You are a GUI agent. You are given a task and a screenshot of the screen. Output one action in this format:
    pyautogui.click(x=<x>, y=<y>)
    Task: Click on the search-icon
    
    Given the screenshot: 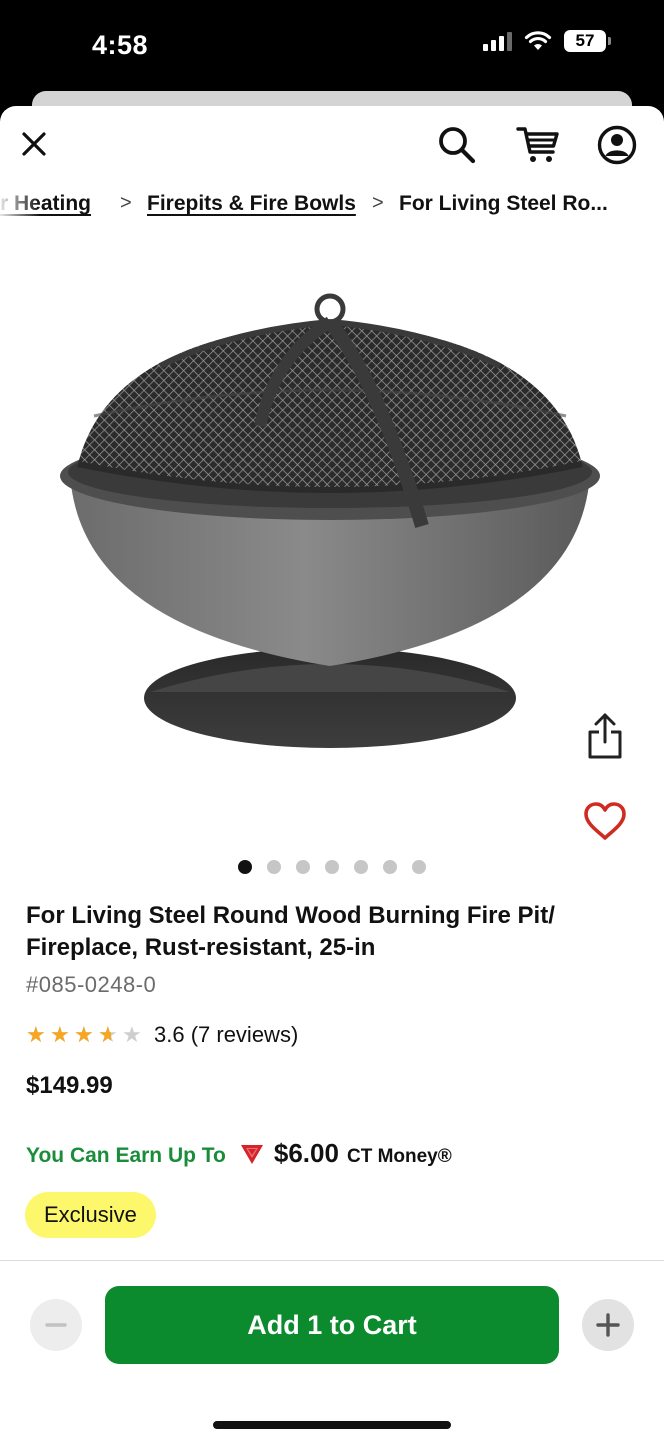 What is the action you would take?
    pyautogui.click(x=457, y=145)
    